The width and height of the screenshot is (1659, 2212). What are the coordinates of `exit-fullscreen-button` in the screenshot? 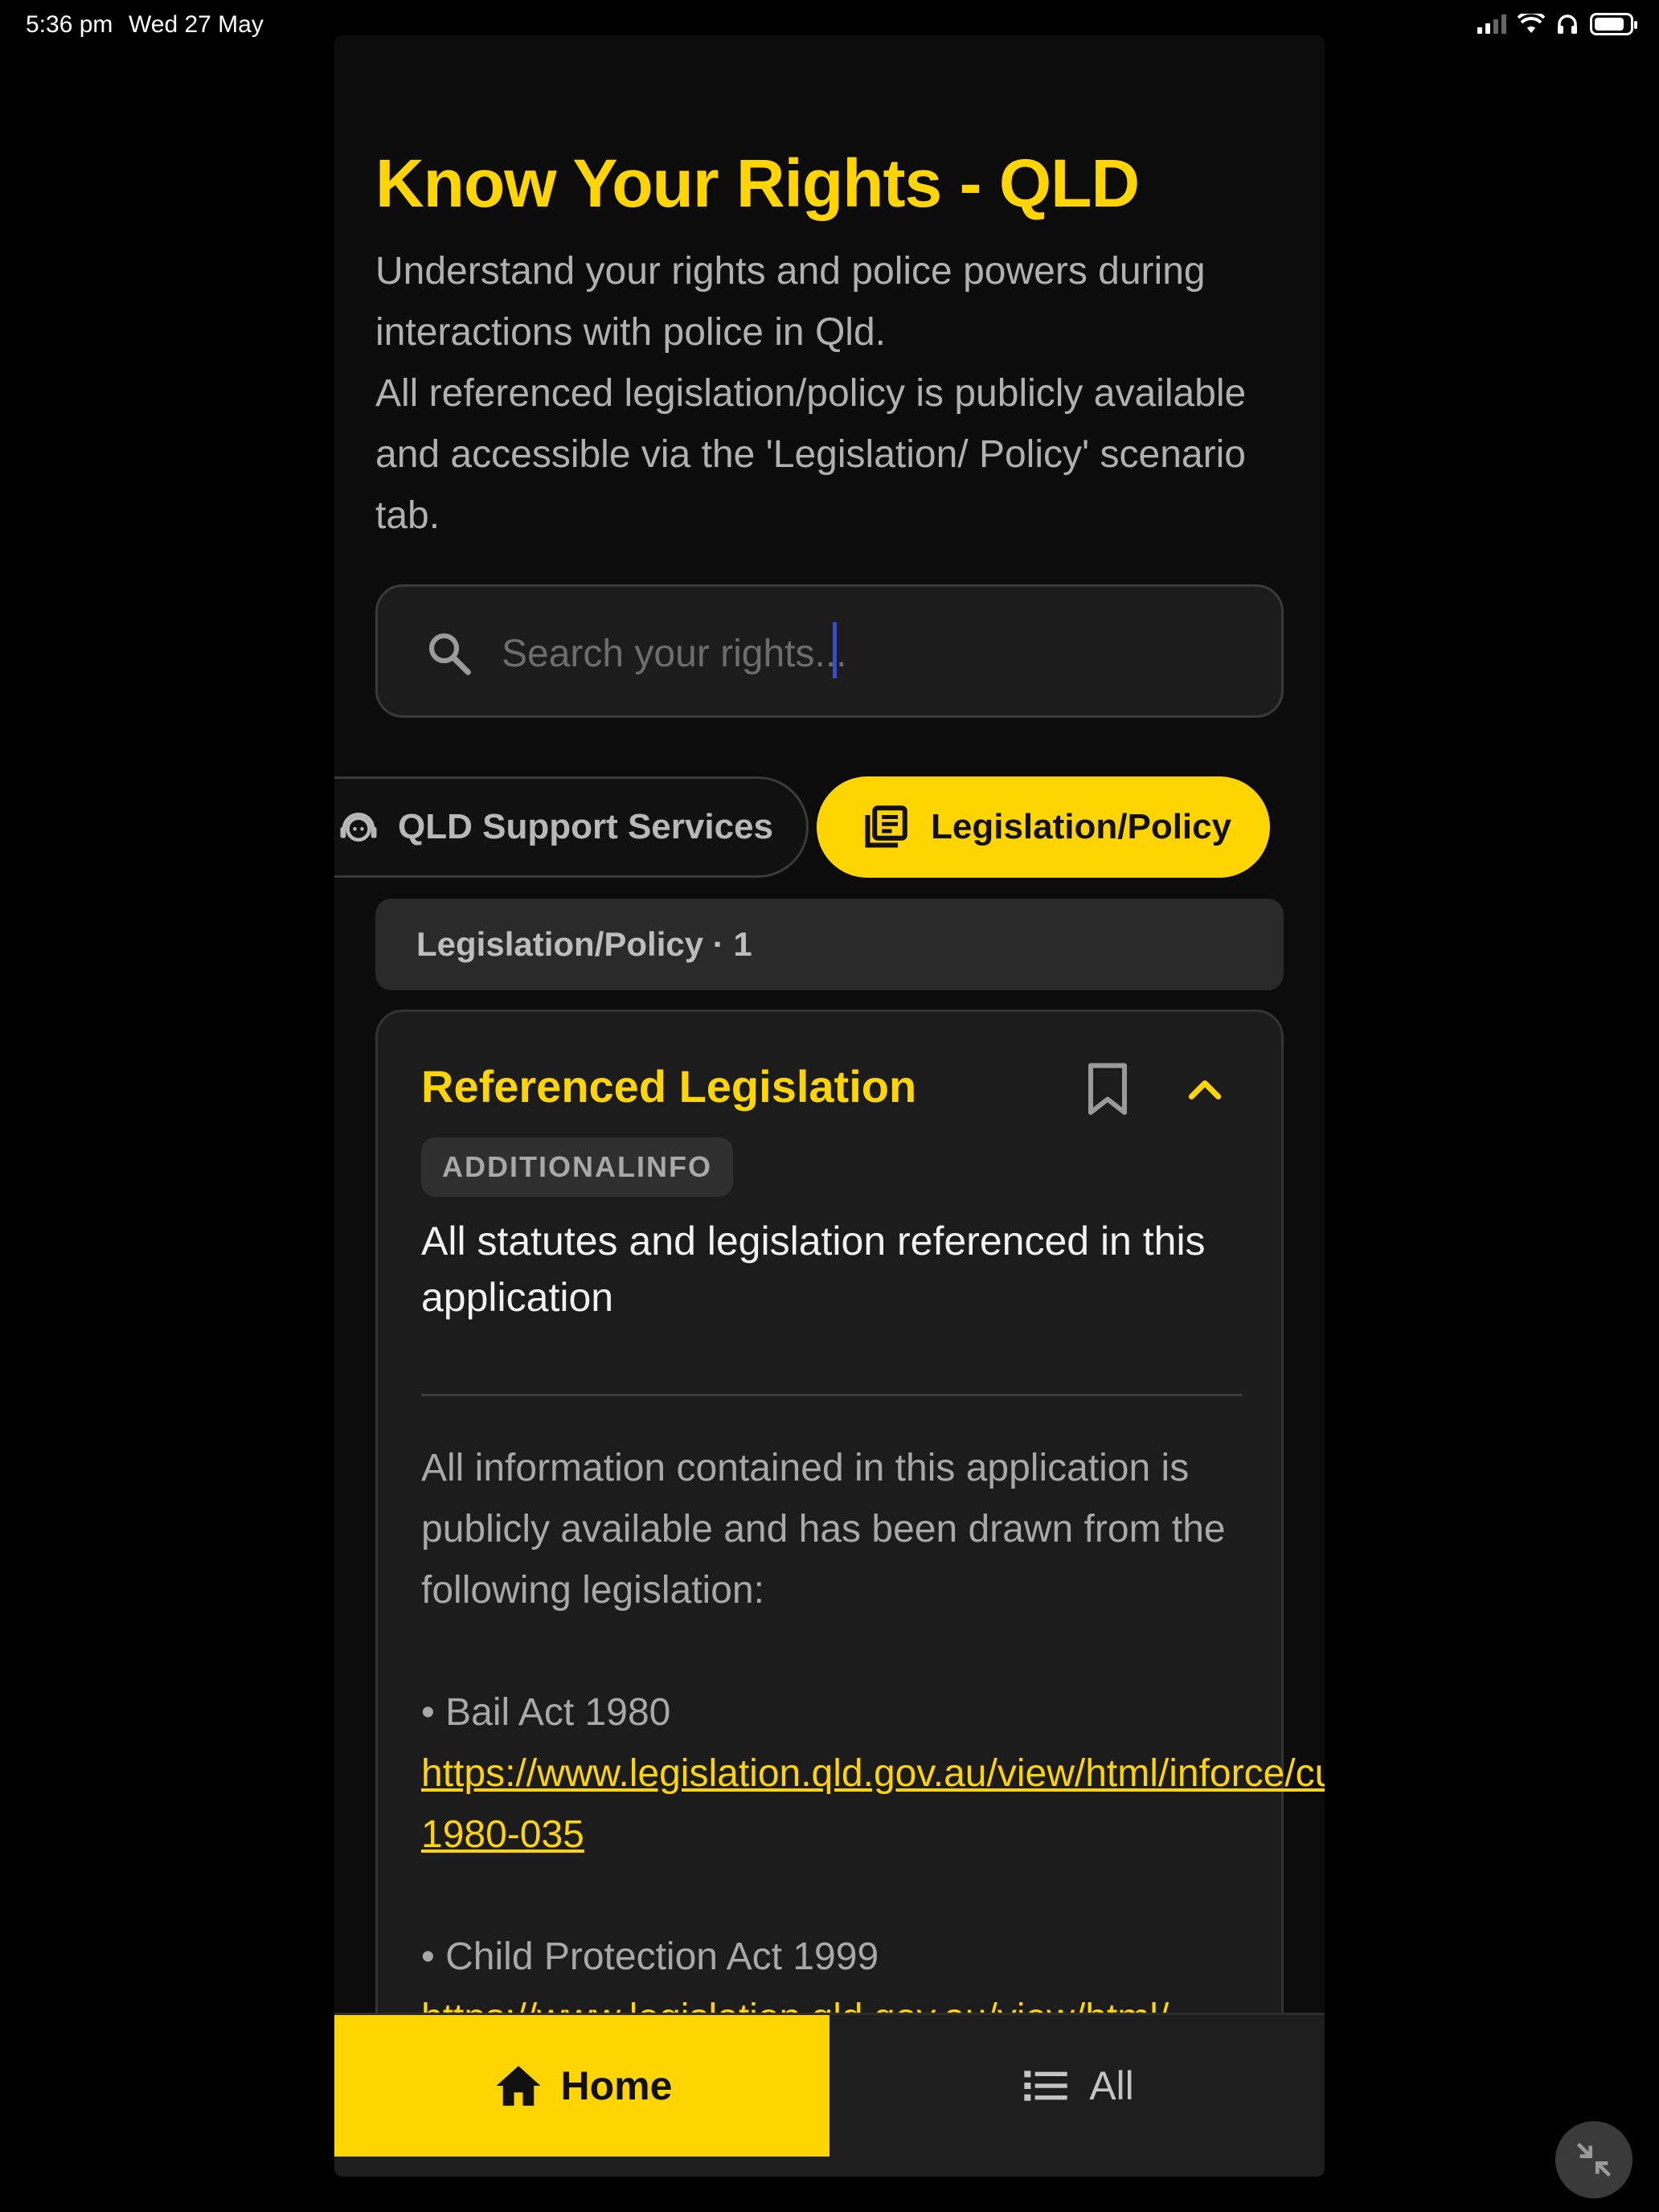 It's located at (1593, 2159).